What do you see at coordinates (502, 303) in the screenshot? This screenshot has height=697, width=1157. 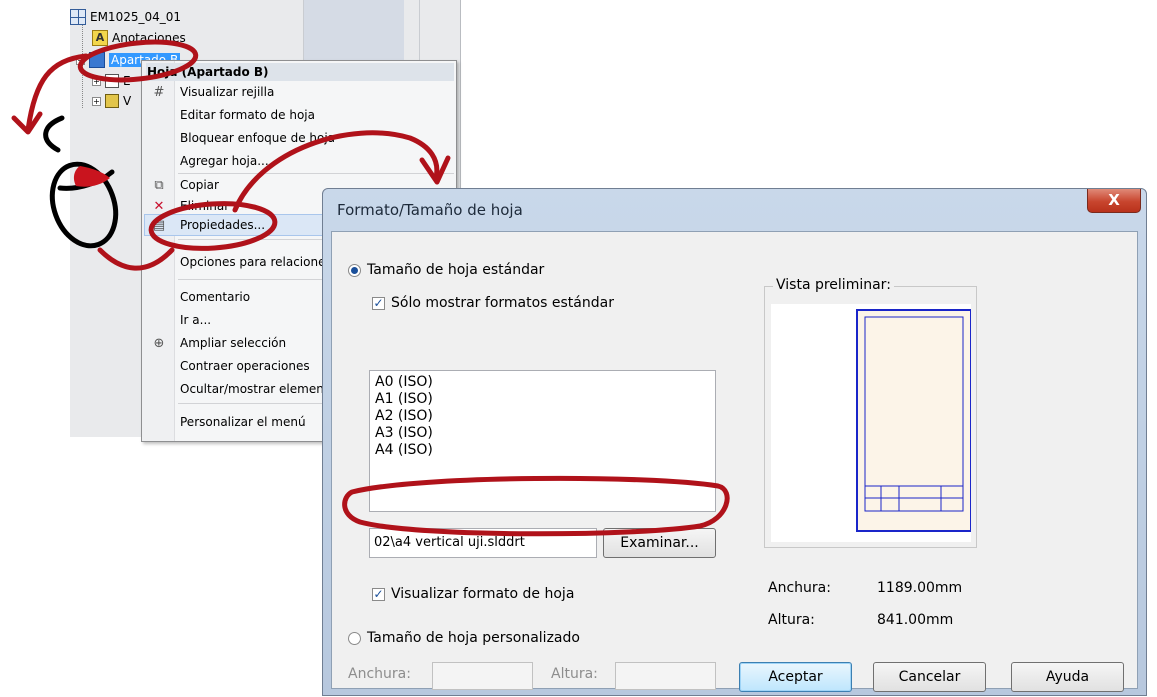 I see `only-standard-label: Sólo mostrar formatos estándar` at bounding box center [502, 303].